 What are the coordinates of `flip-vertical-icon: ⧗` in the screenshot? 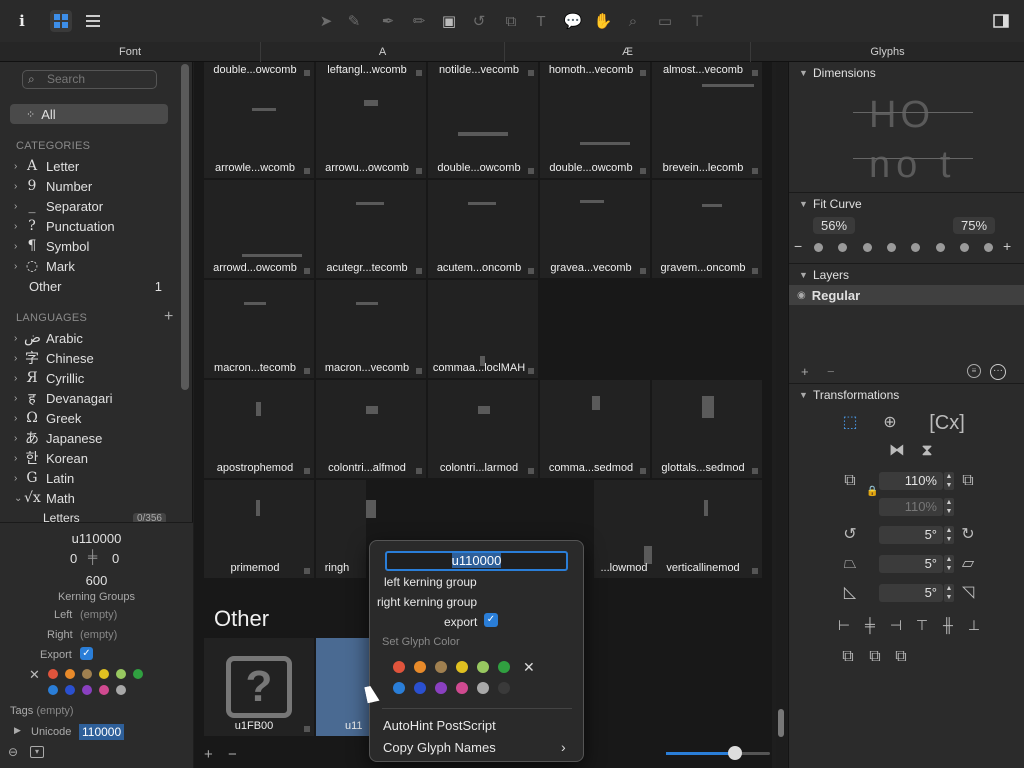 It's located at (927, 451).